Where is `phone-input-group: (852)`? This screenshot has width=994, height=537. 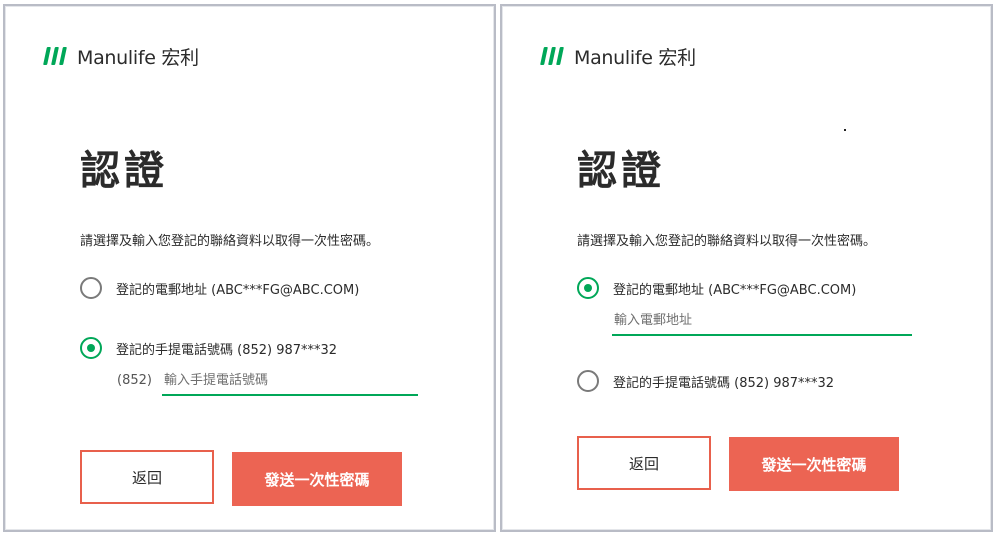
phone-input-group: (852) is located at coordinates (267, 384).